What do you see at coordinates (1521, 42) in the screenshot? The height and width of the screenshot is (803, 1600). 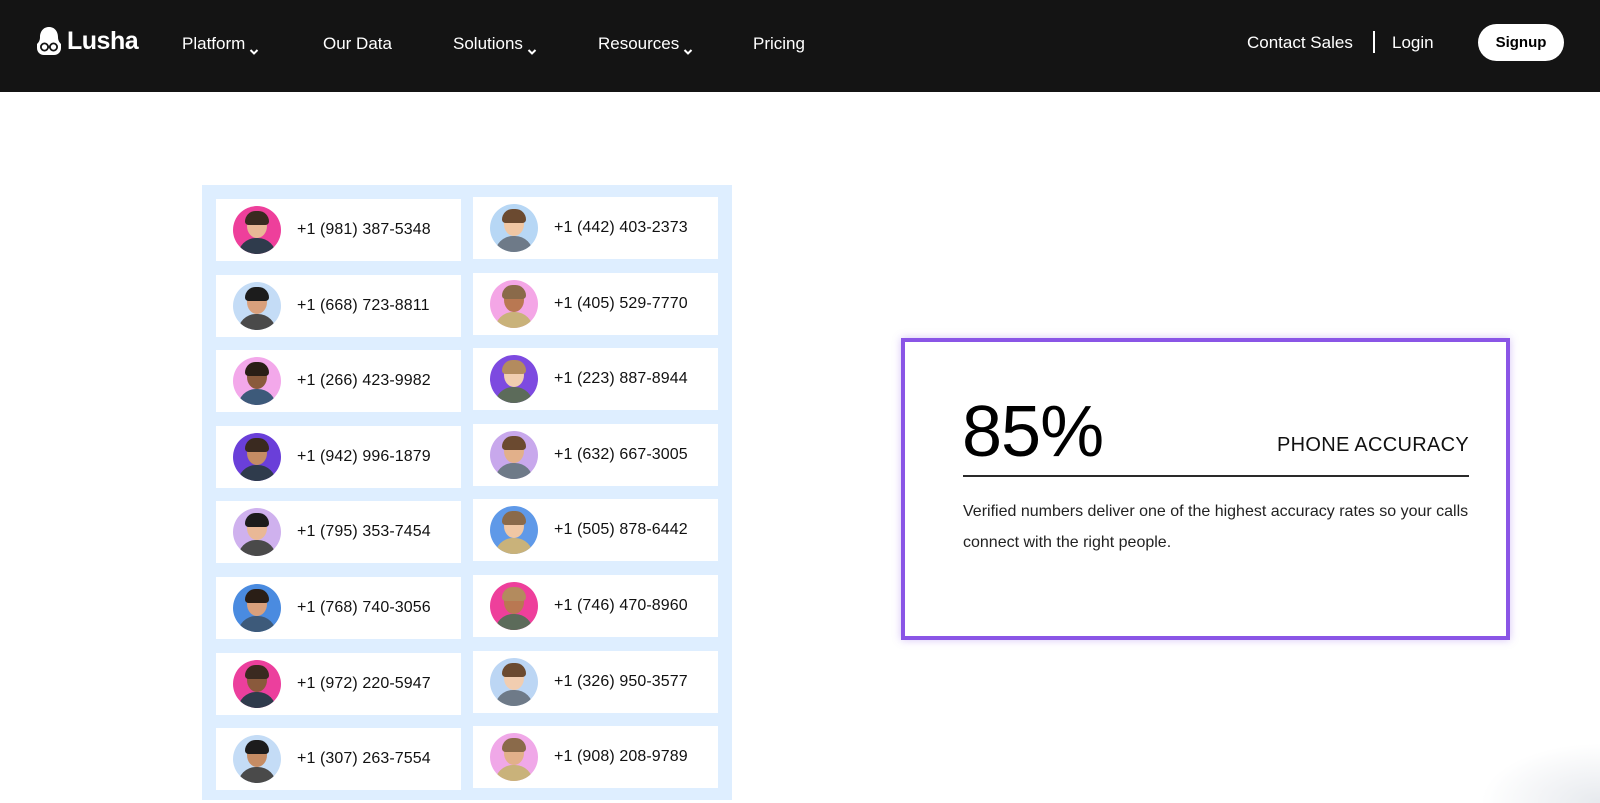 I see `signup-button: Signup` at bounding box center [1521, 42].